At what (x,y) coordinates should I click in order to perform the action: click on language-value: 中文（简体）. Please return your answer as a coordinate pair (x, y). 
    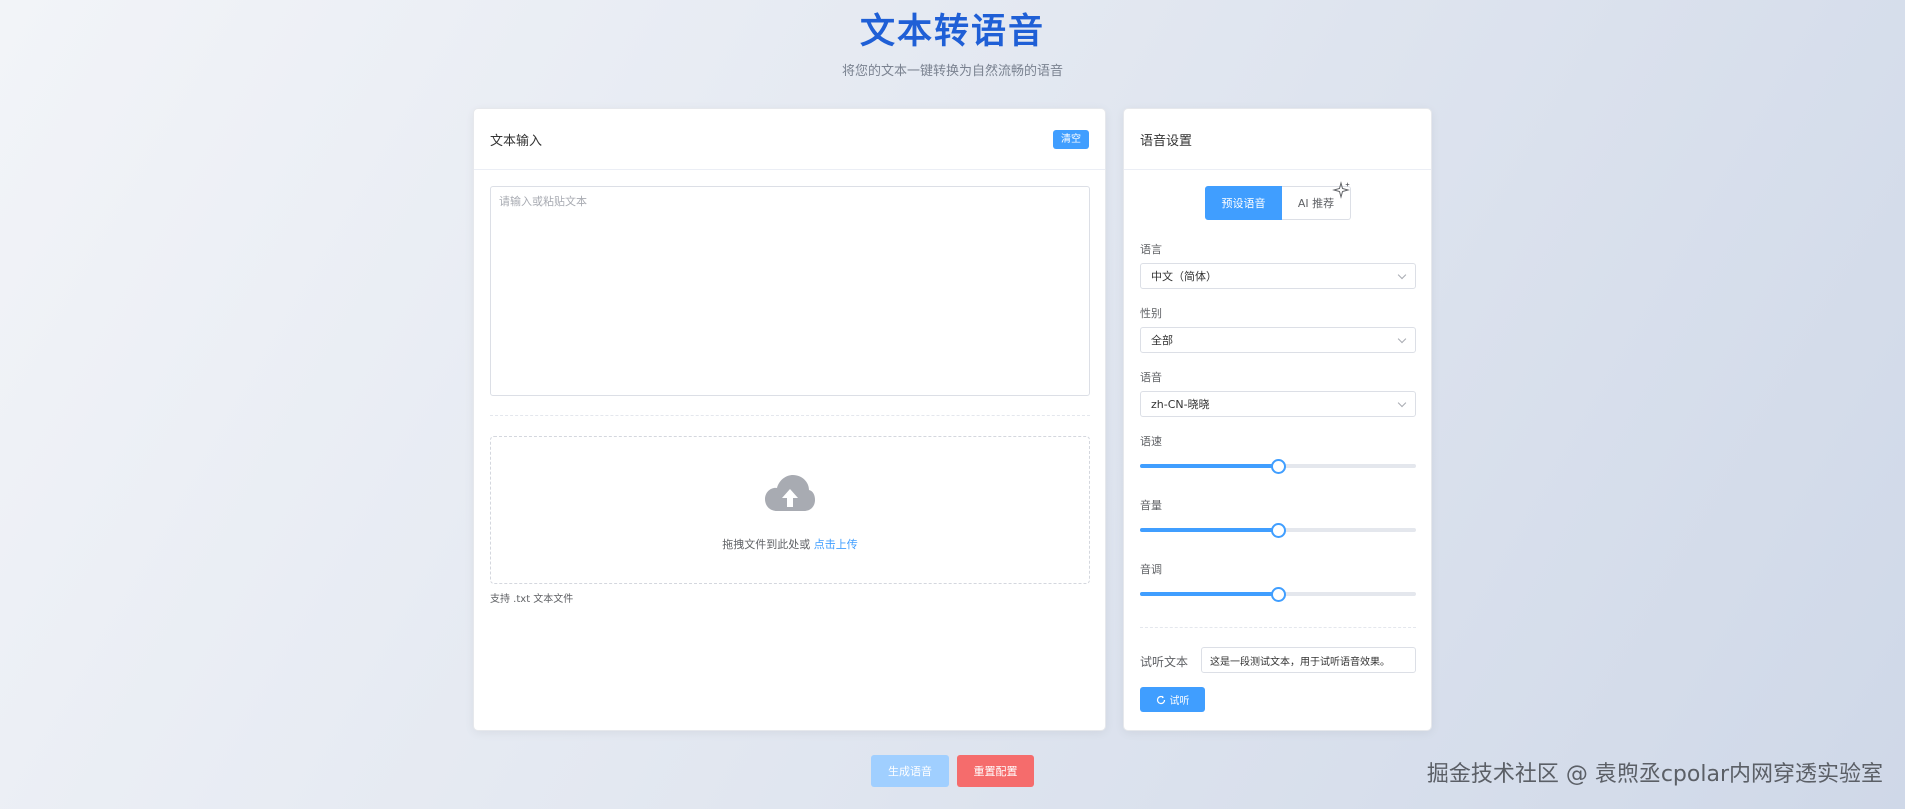
    Looking at the image, I should click on (1184, 276).